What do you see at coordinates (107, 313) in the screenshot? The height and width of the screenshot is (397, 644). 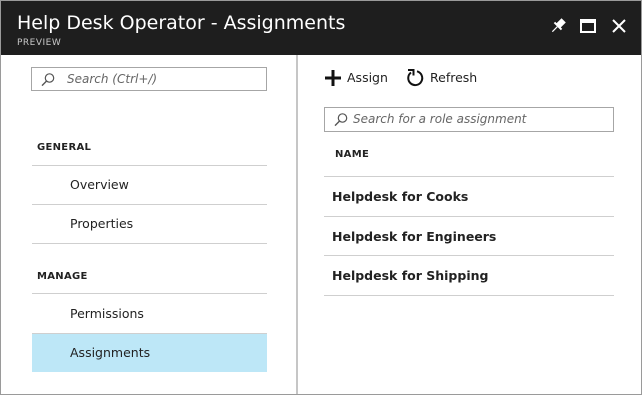 I see `sidebar-item-label: Permissions` at bounding box center [107, 313].